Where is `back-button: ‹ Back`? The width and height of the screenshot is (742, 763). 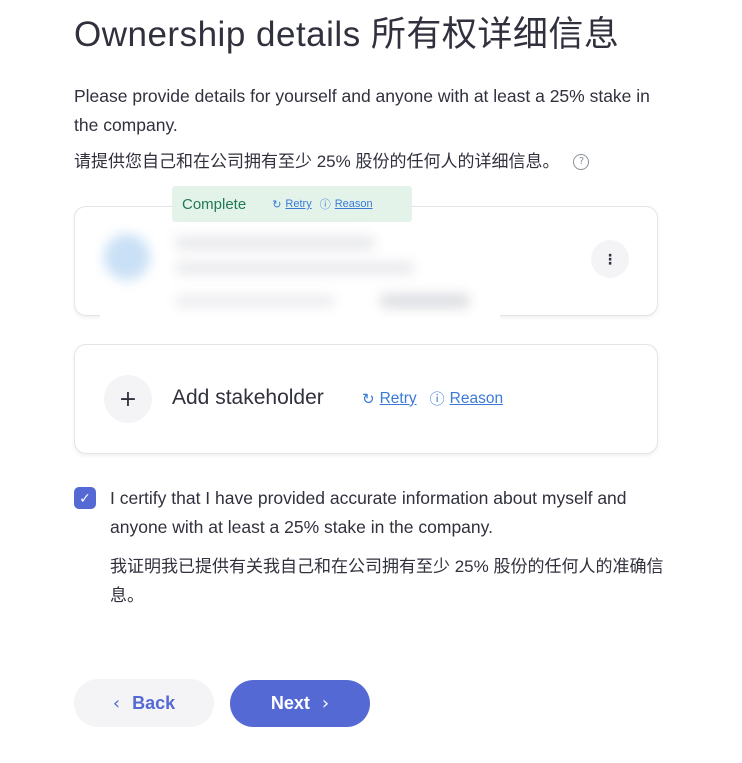 back-button: ‹ Back is located at coordinates (144, 703).